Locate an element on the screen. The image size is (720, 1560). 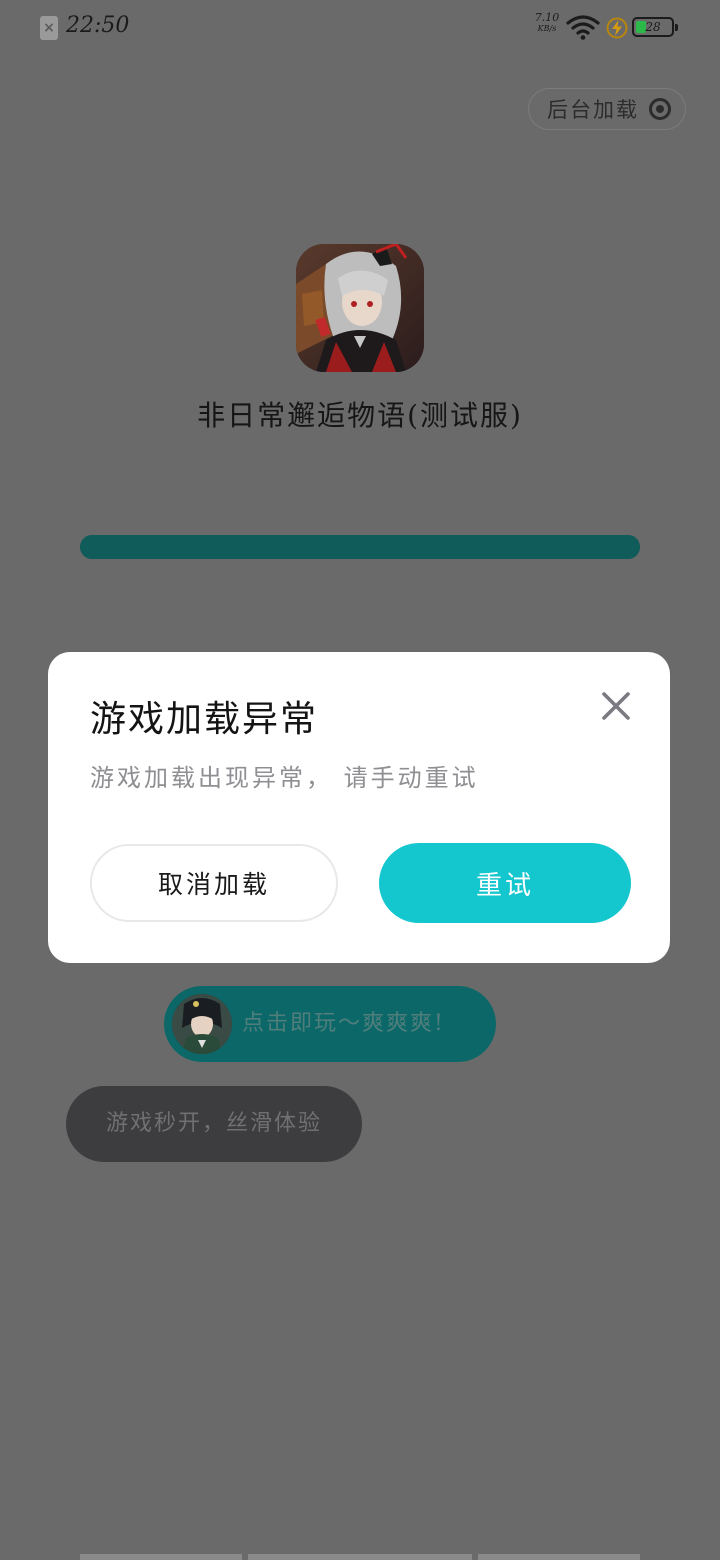
app-icon-artwork is located at coordinates (360, 308).